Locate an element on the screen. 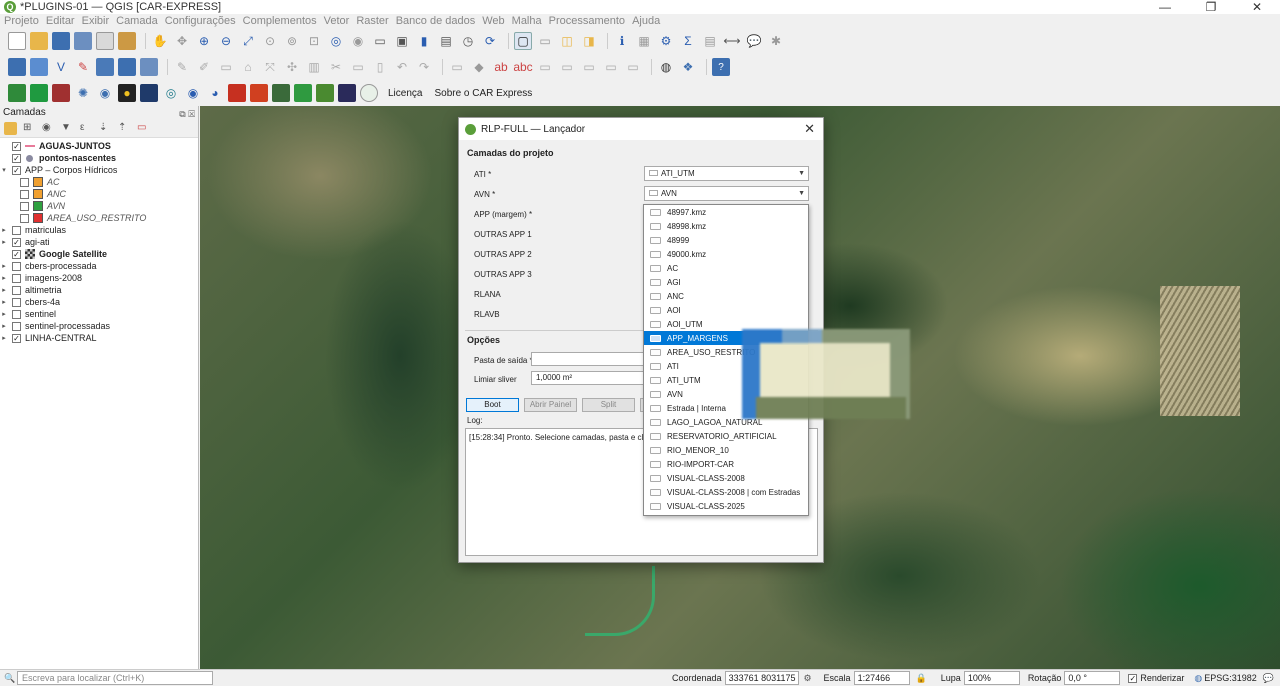  rotation-spinbox: 0,0 ° is located at coordinates (1092, 678).